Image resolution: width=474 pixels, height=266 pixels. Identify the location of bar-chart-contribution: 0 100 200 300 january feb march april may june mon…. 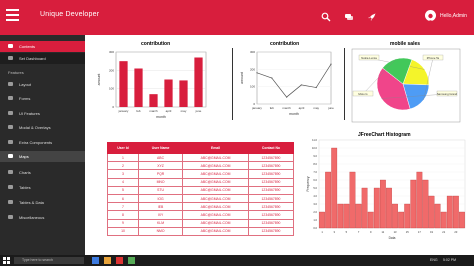
(152, 84).